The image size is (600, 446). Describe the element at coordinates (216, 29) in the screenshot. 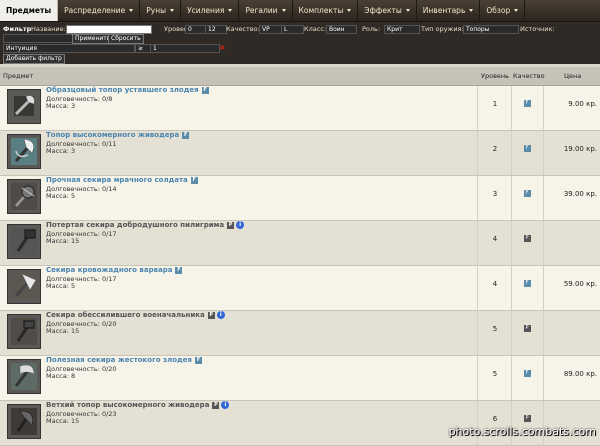

I see `level-to-select: 12` at that location.